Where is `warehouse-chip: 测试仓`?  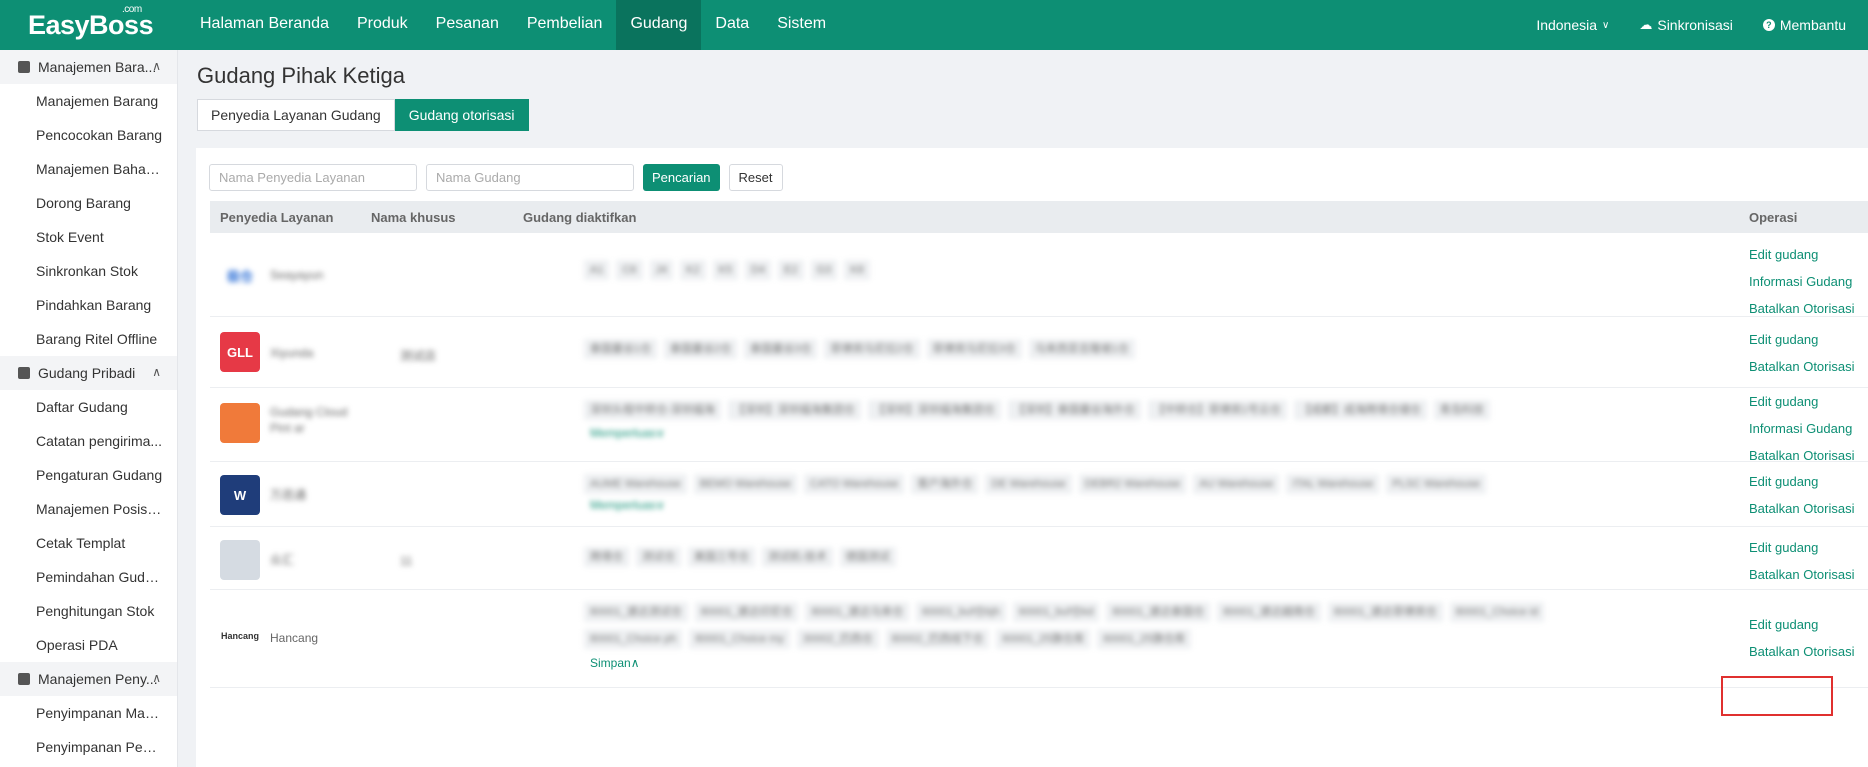
warehouse-chip: 测试仓 is located at coordinates (658, 557).